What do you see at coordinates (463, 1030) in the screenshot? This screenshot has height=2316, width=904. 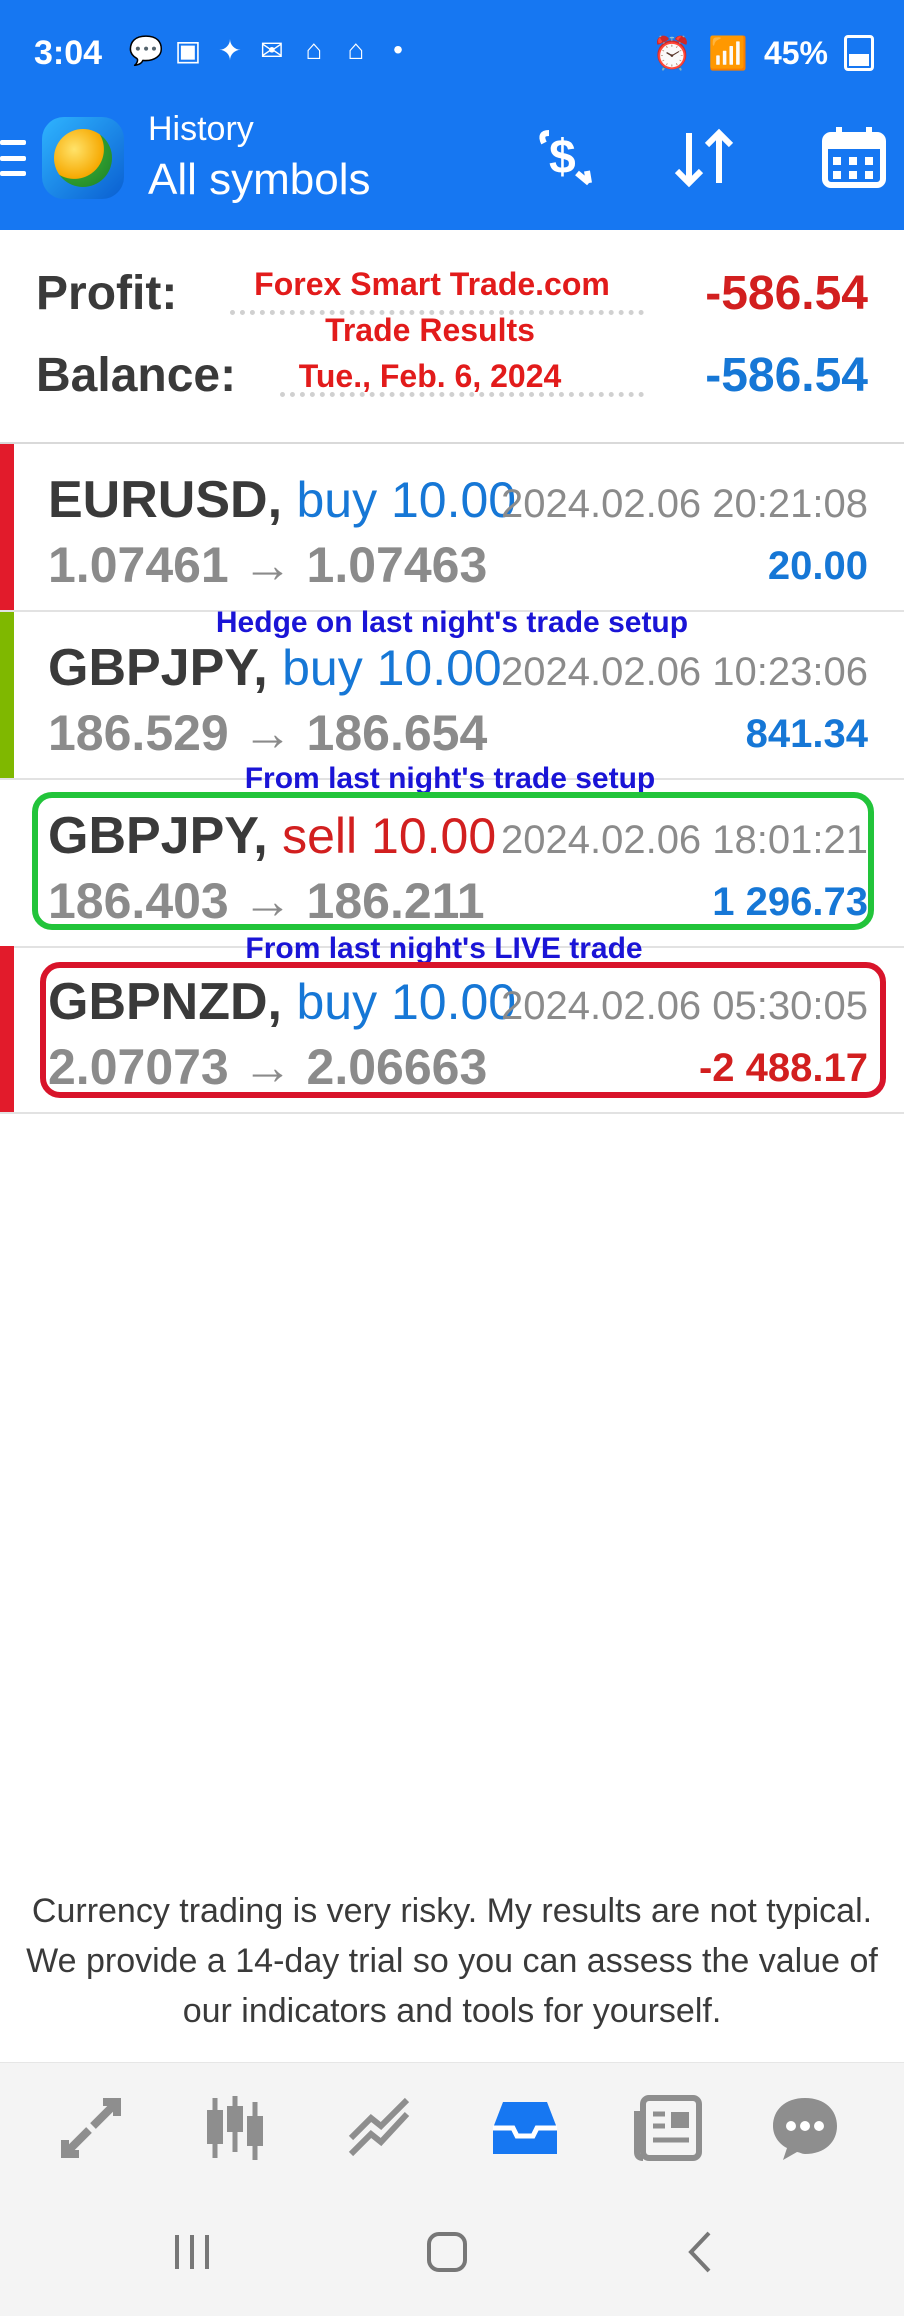 I see `highlight-box-red` at bounding box center [463, 1030].